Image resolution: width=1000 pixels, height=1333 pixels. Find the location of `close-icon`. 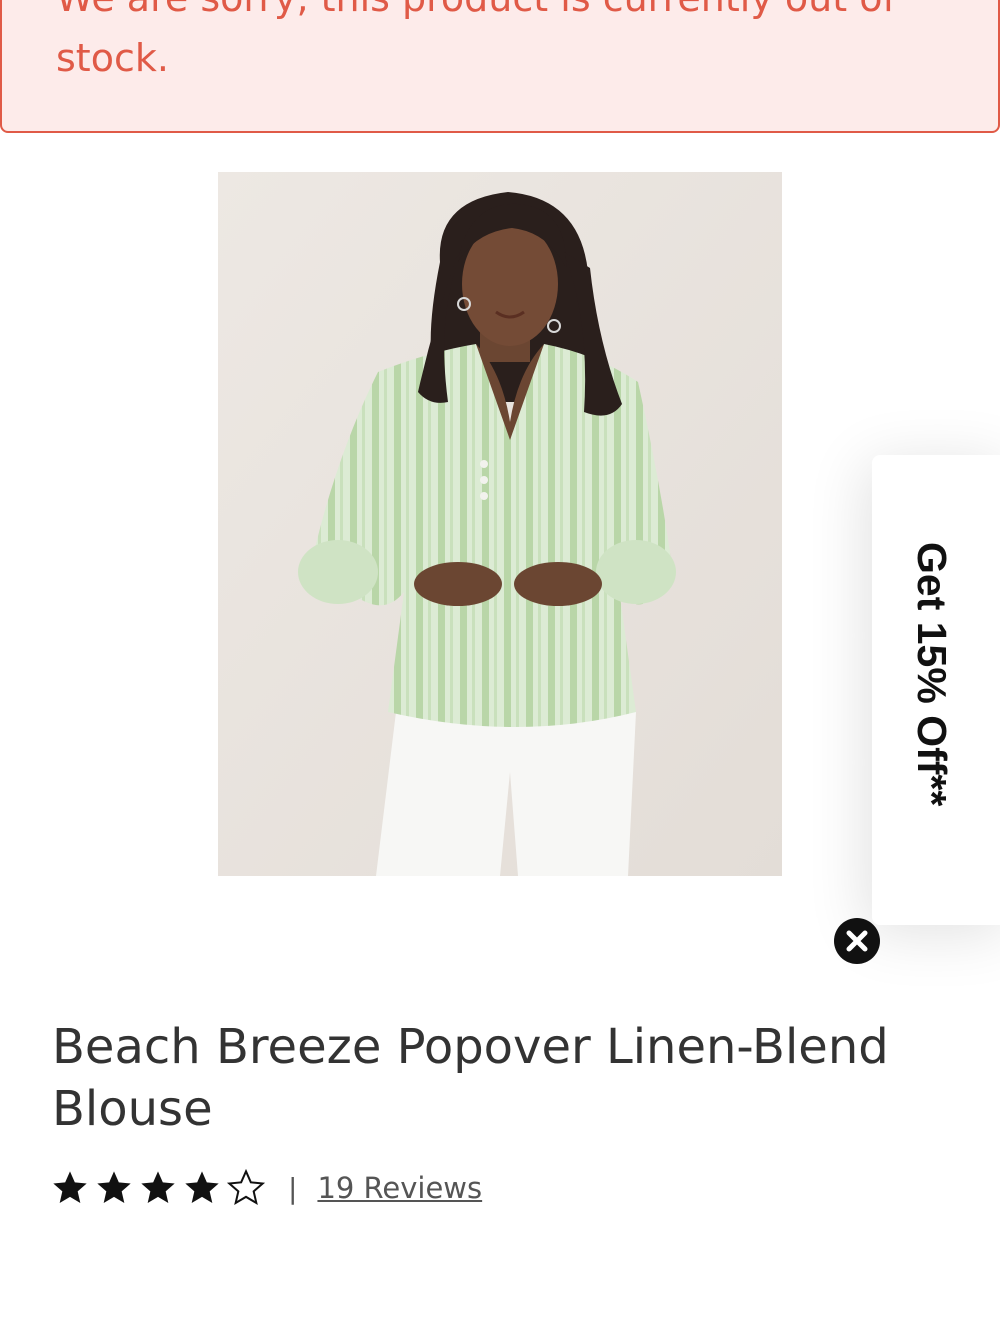

close-icon is located at coordinates (857, 941).